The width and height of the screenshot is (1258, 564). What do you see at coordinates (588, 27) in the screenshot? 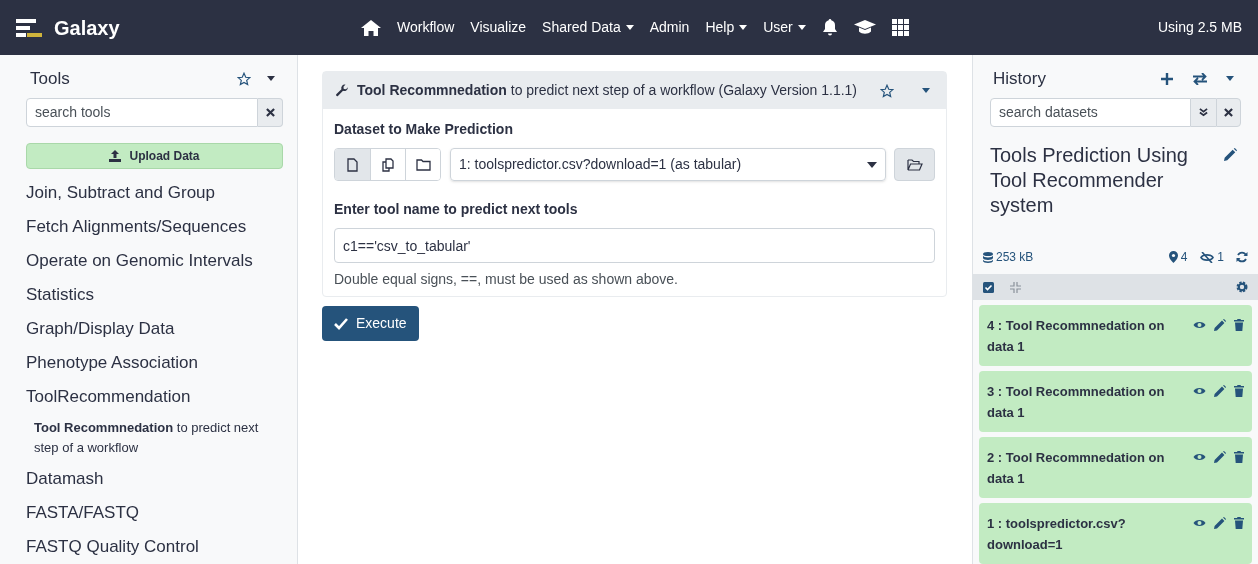
I see `nav-dropdown: Shared Data` at bounding box center [588, 27].